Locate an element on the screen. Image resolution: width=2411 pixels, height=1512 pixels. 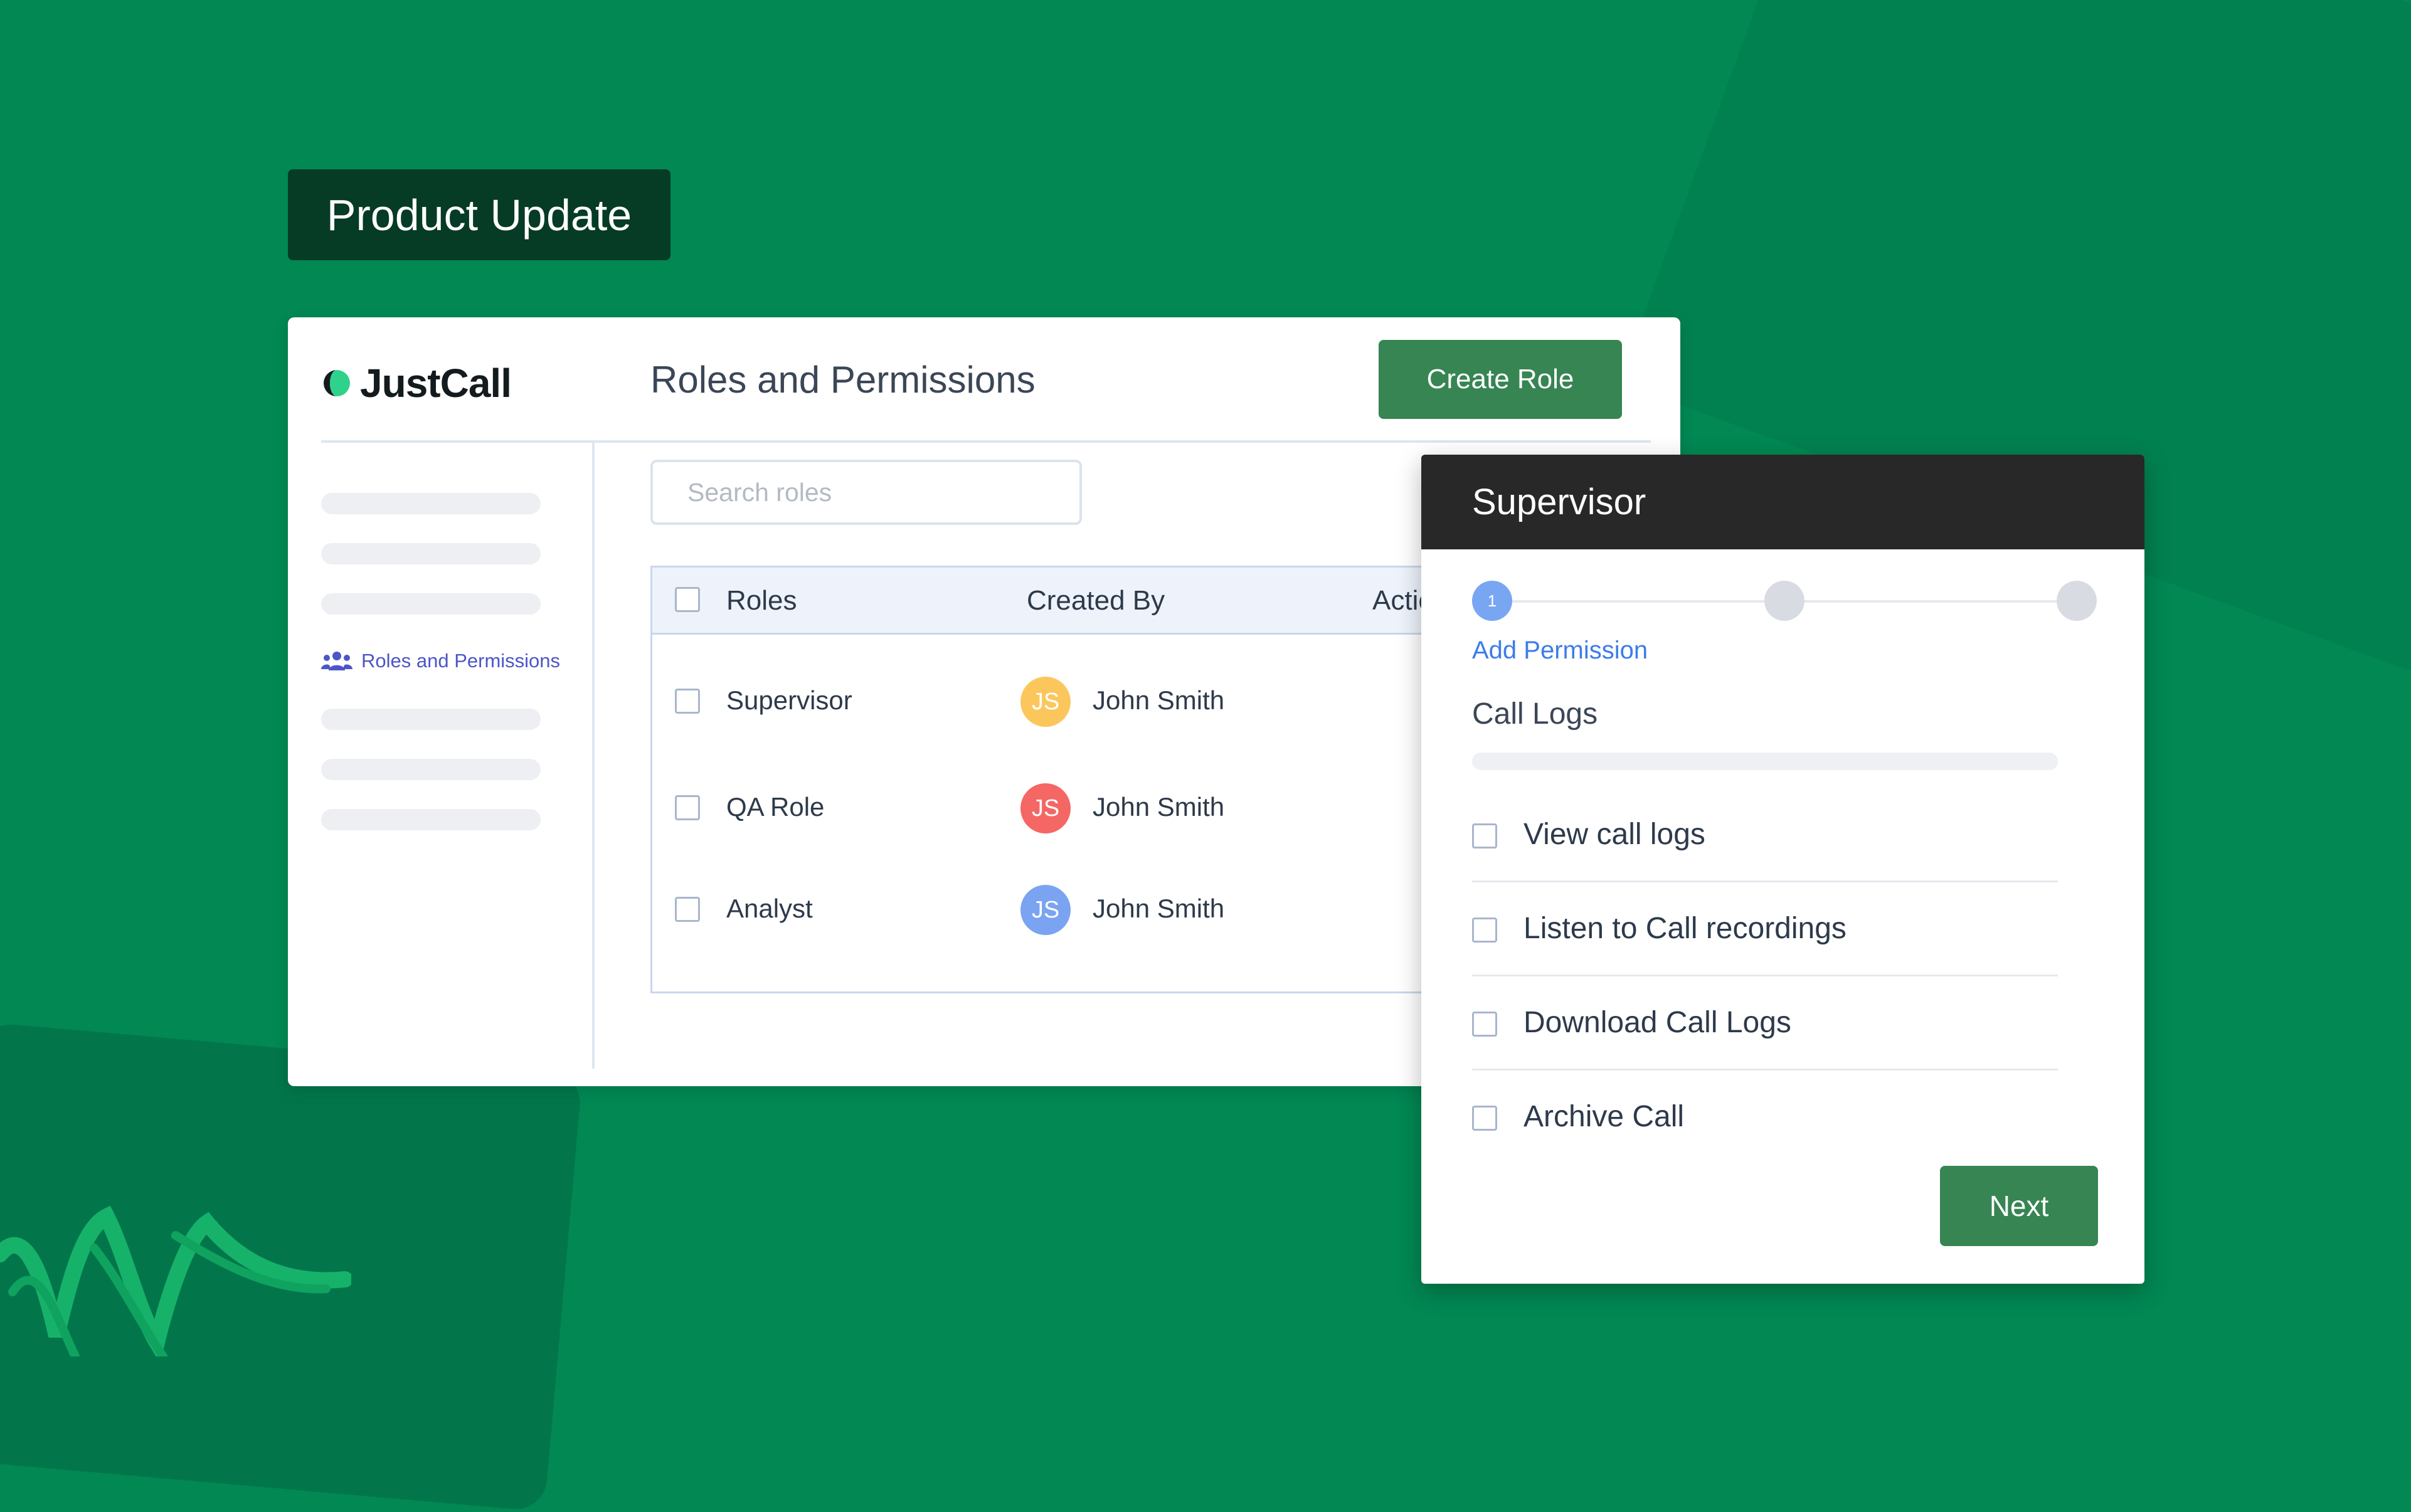
section-progress-bar is located at coordinates (1765, 761).